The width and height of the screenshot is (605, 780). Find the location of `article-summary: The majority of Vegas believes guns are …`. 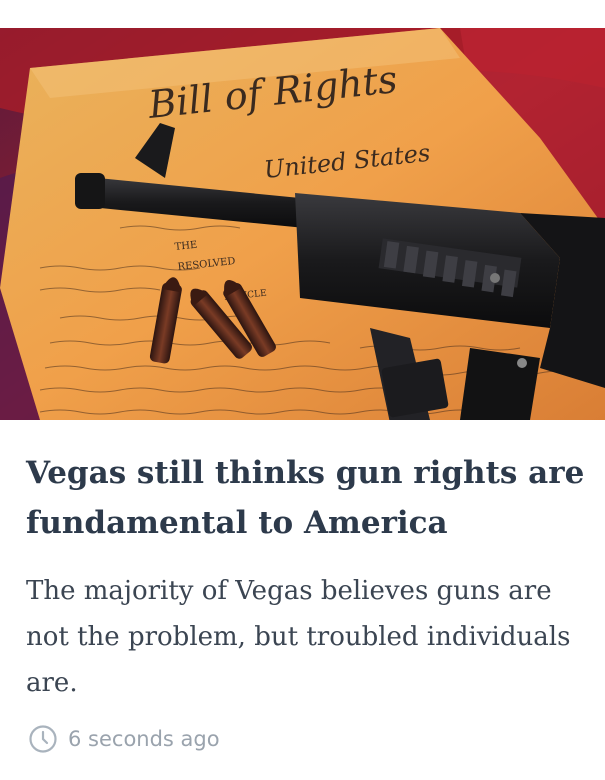

article-summary: The majority of Vegas believes guns are … is located at coordinates (298, 637).